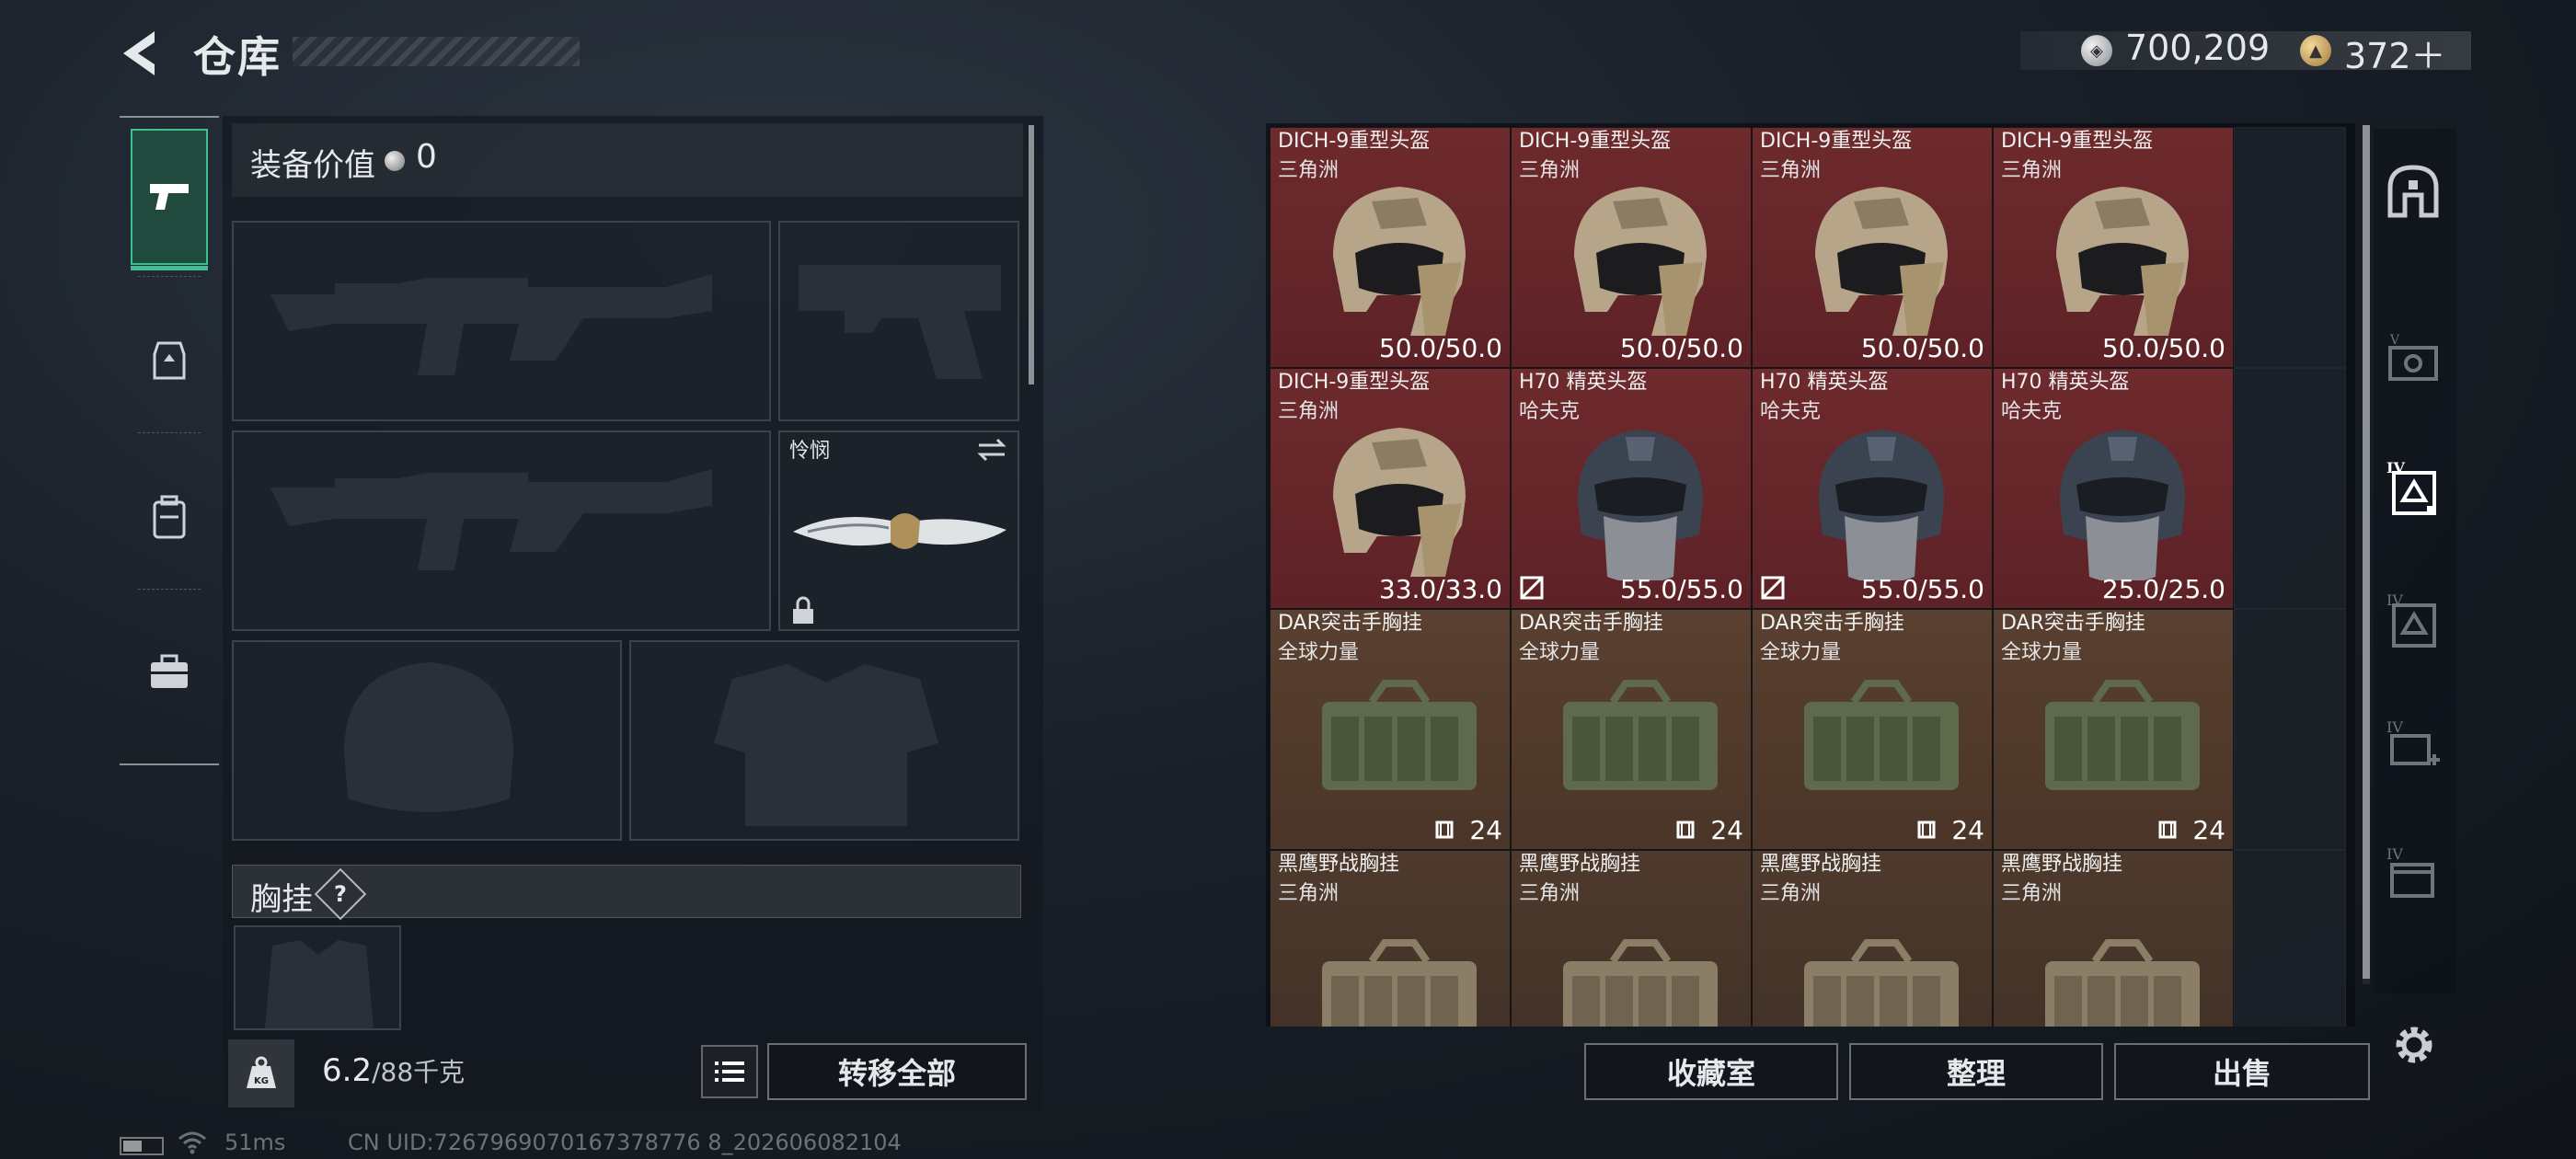 Image resolution: width=2576 pixels, height=1159 pixels. Describe the element at coordinates (1976, 1071) in the screenshot. I see `sort-button: 整理` at that location.